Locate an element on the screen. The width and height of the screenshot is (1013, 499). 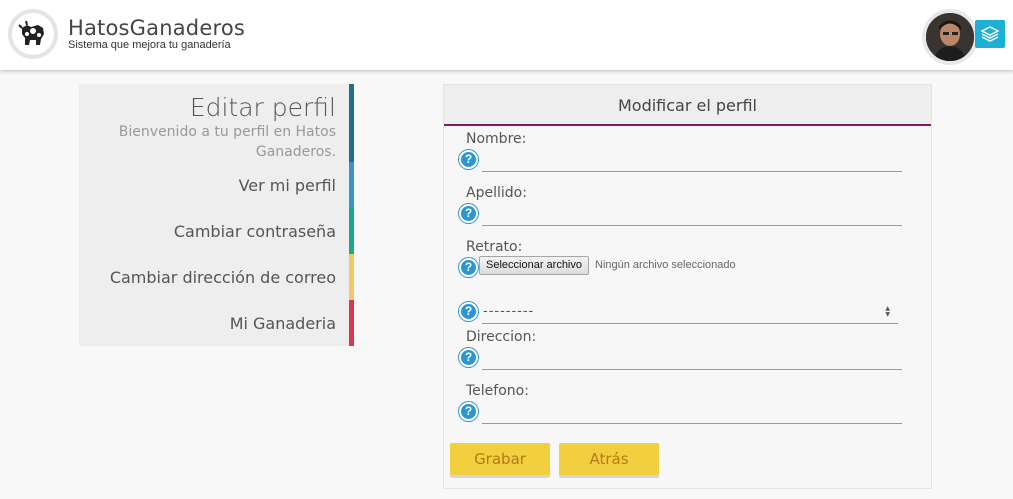
sidebar-item-cambiar-contrasena: Cambiar contraseña is located at coordinates (216, 231).